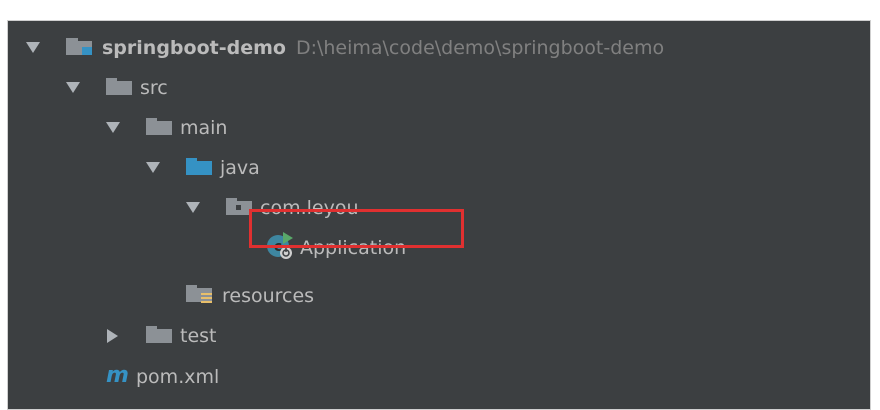  What do you see at coordinates (200, 168) in the screenshot?
I see `source-folder-icon` at bounding box center [200, 168].